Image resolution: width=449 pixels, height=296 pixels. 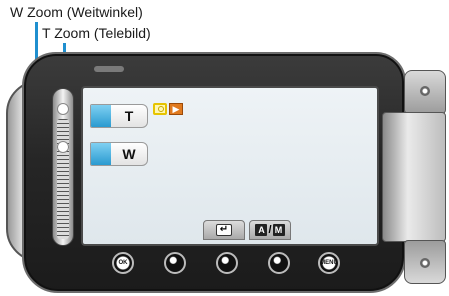 What do you see at coordinates (101, 116) in the screenshot?
I see `zoom-tele-accent` at bounding box center [101, 116].